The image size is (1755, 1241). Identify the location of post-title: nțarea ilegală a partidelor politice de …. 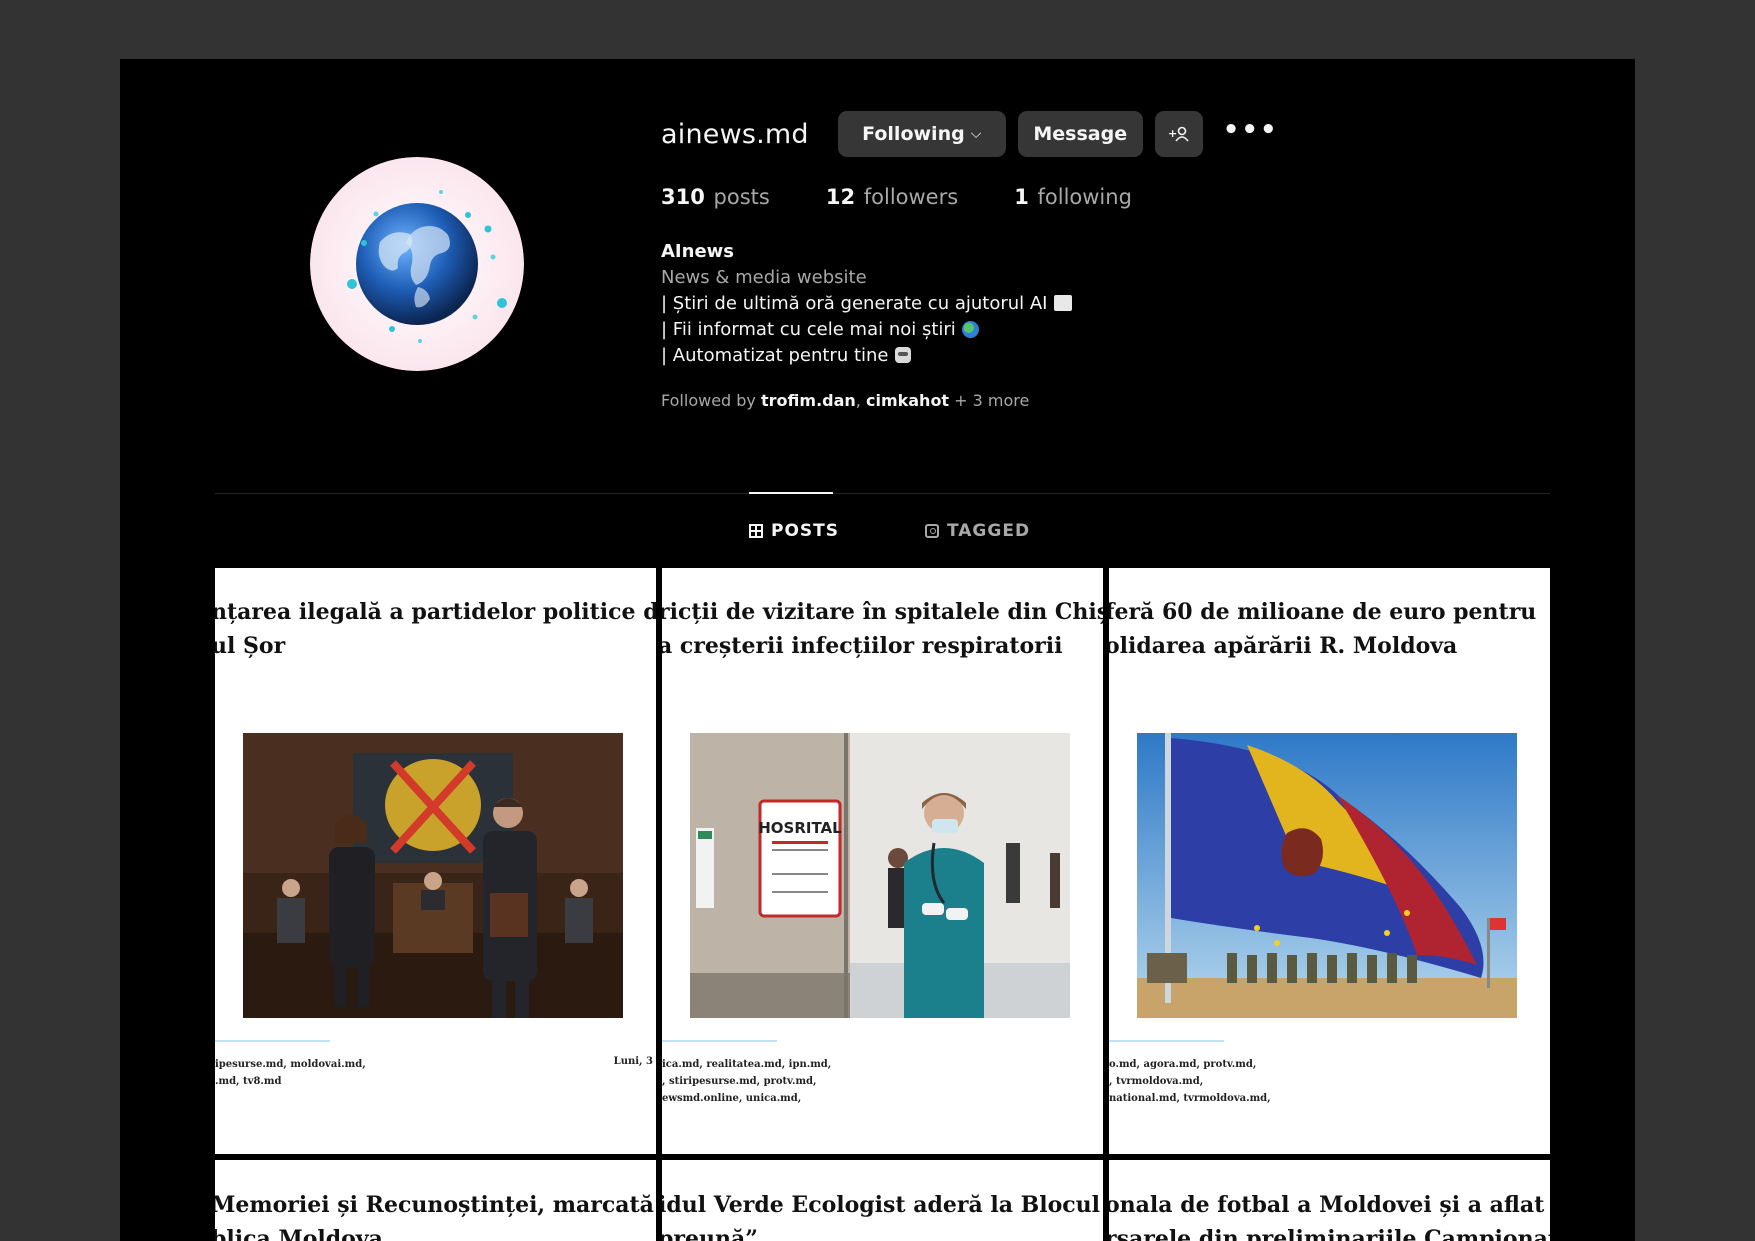
(435, 629).